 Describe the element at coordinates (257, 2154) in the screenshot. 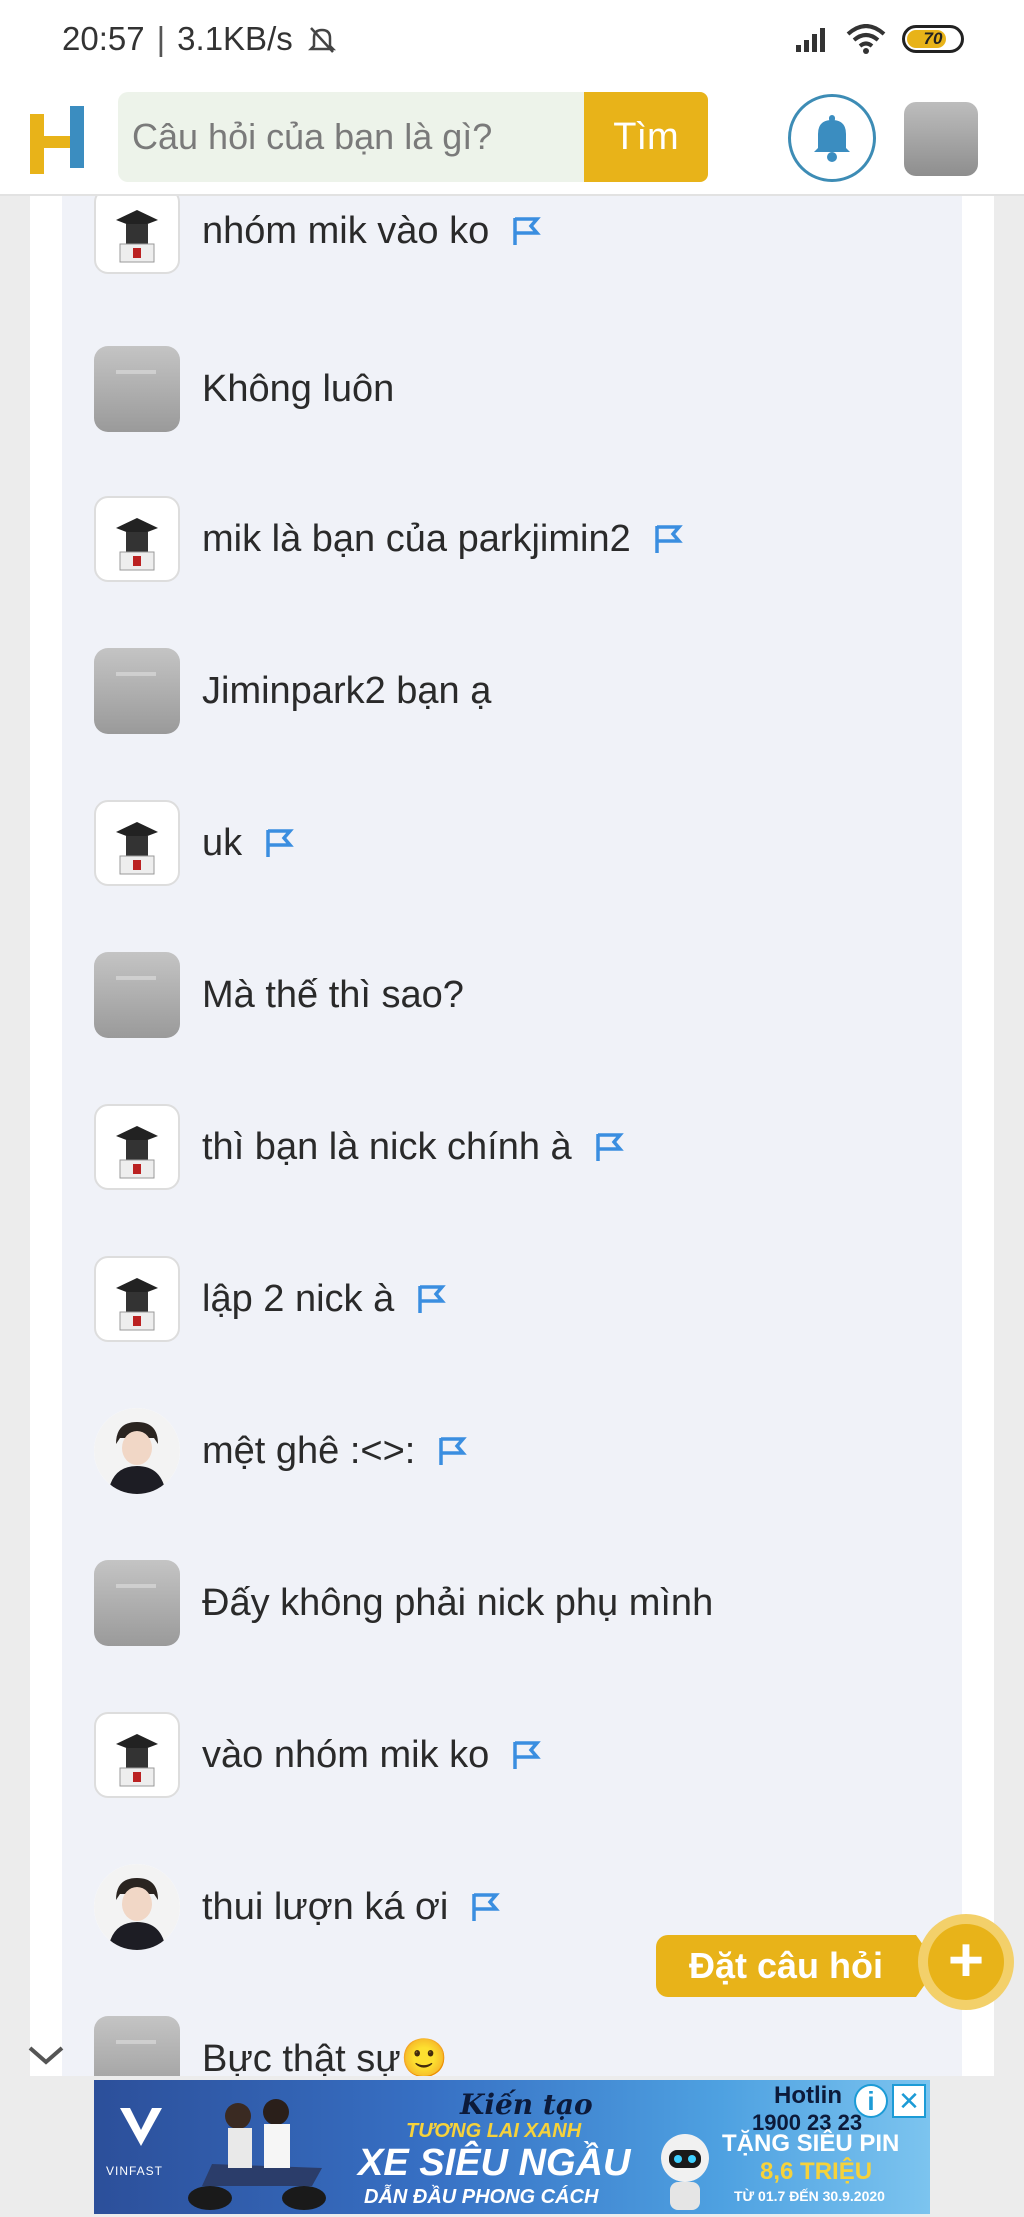

I see `scooter-riders-icon` at that location.